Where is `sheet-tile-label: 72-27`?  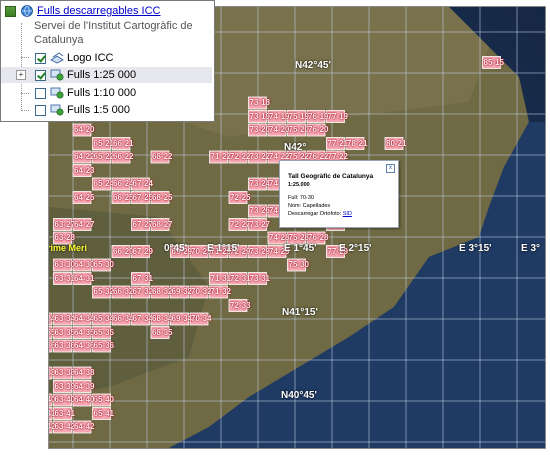
sheet-tile-label: 72-27 is located at coordinates (240, 224).